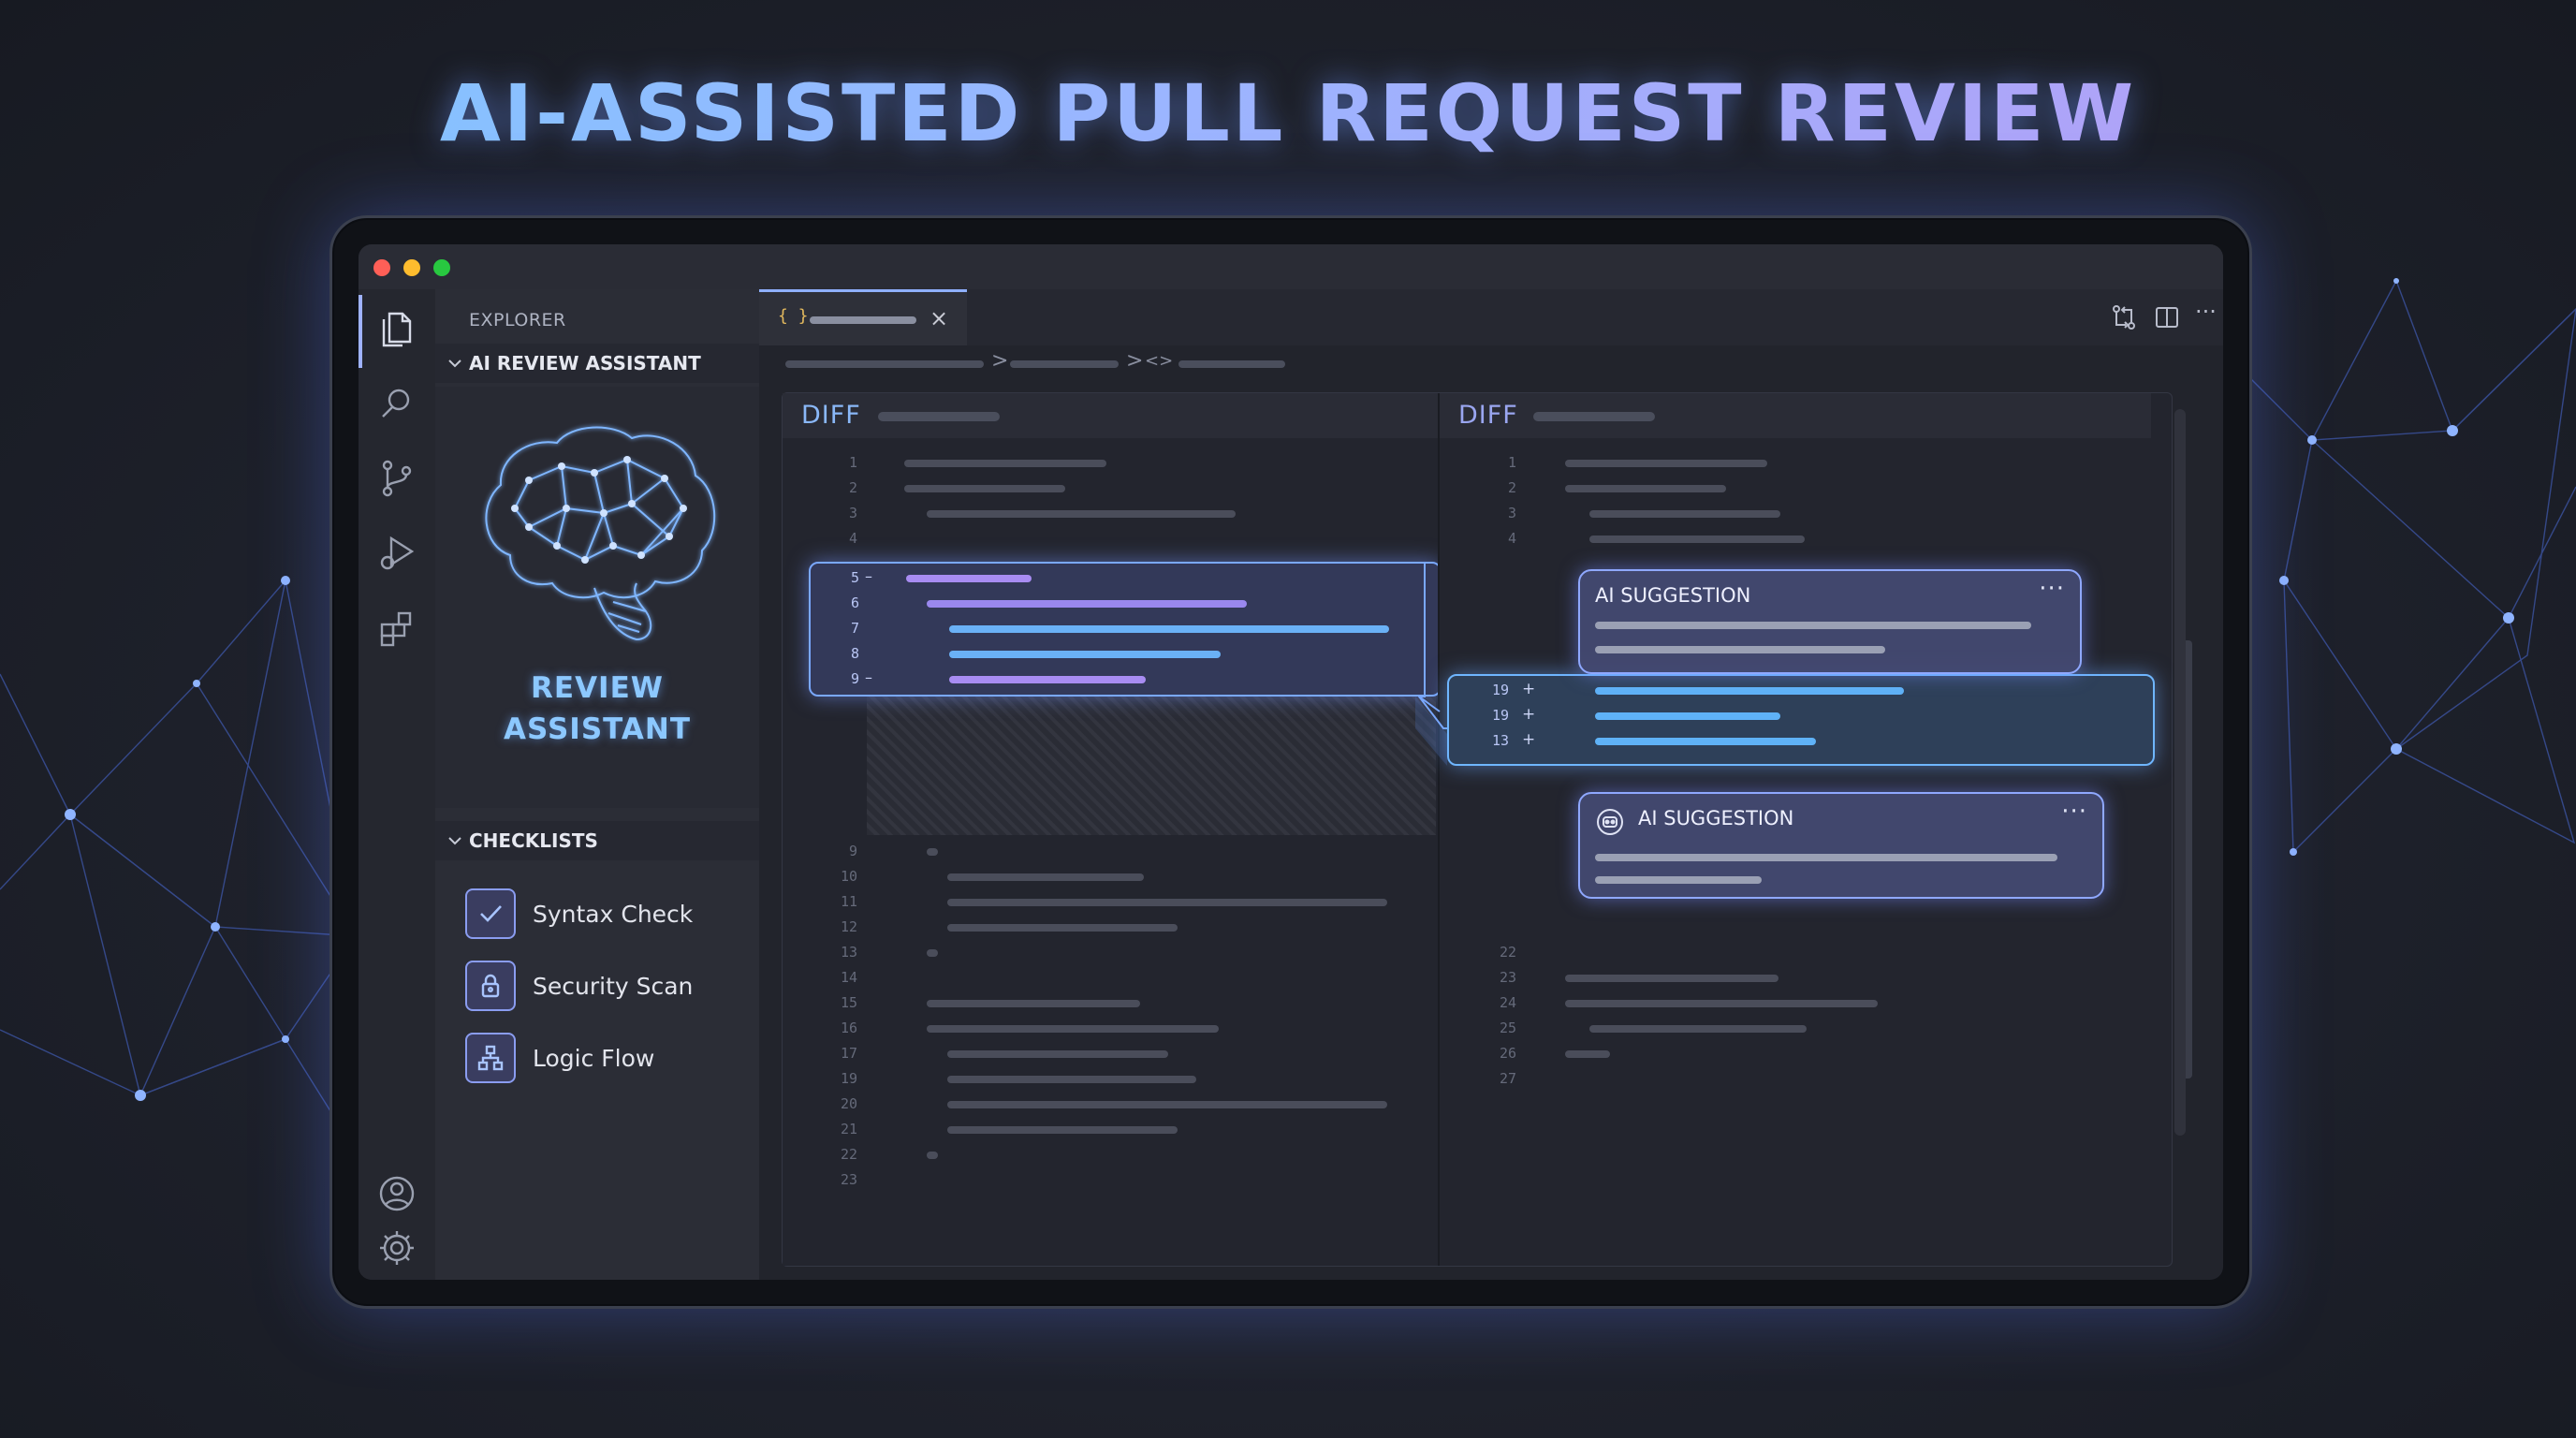 Image resolution: width=2576 pixels, height=1438 pixels. Describe the element at coordinates (849, 1129) in the screenshot. I see `line-number: 21` at that location.